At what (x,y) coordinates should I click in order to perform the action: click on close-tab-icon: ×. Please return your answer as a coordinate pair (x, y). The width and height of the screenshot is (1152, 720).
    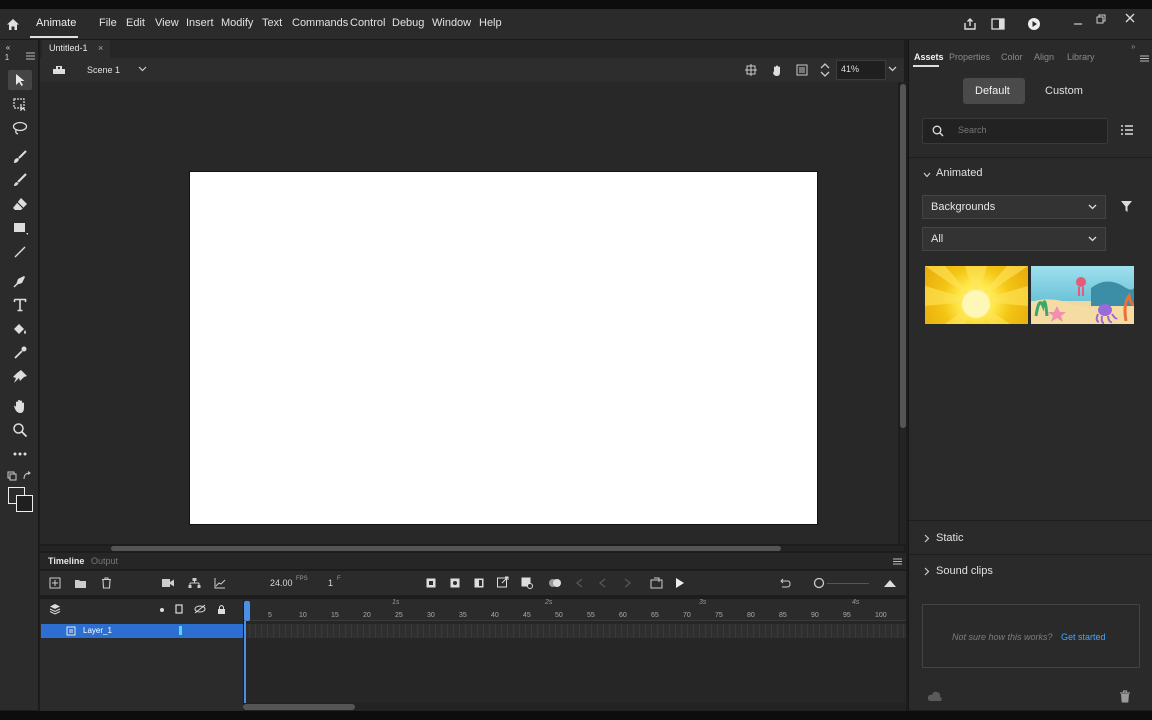
    Looking at the image, I should click on (100, 48).